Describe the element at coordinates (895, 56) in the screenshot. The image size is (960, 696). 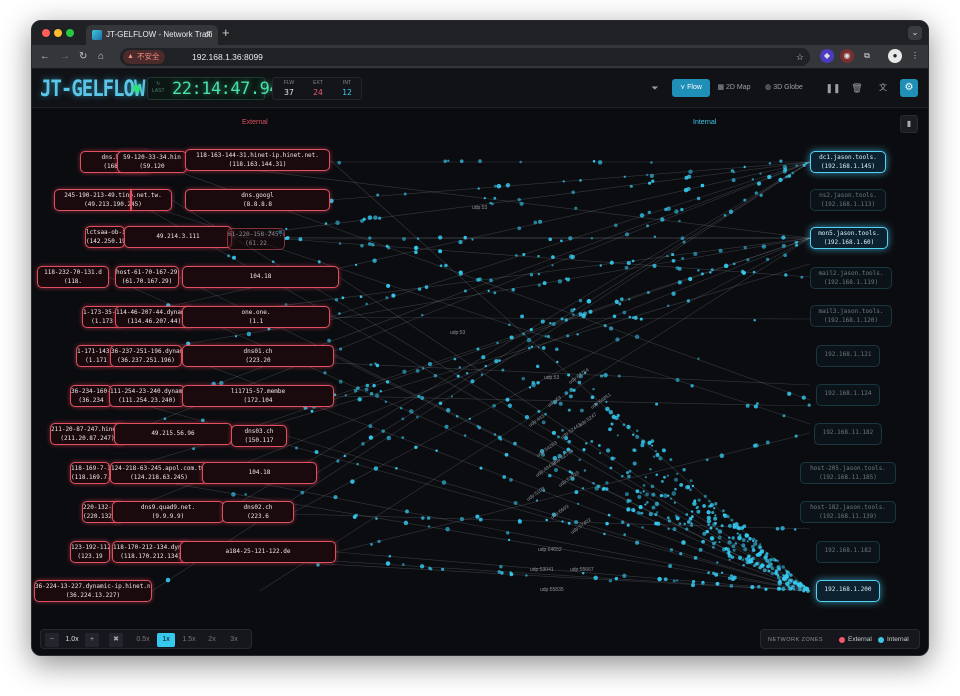
I see `profile-avatar: ●` at that location.